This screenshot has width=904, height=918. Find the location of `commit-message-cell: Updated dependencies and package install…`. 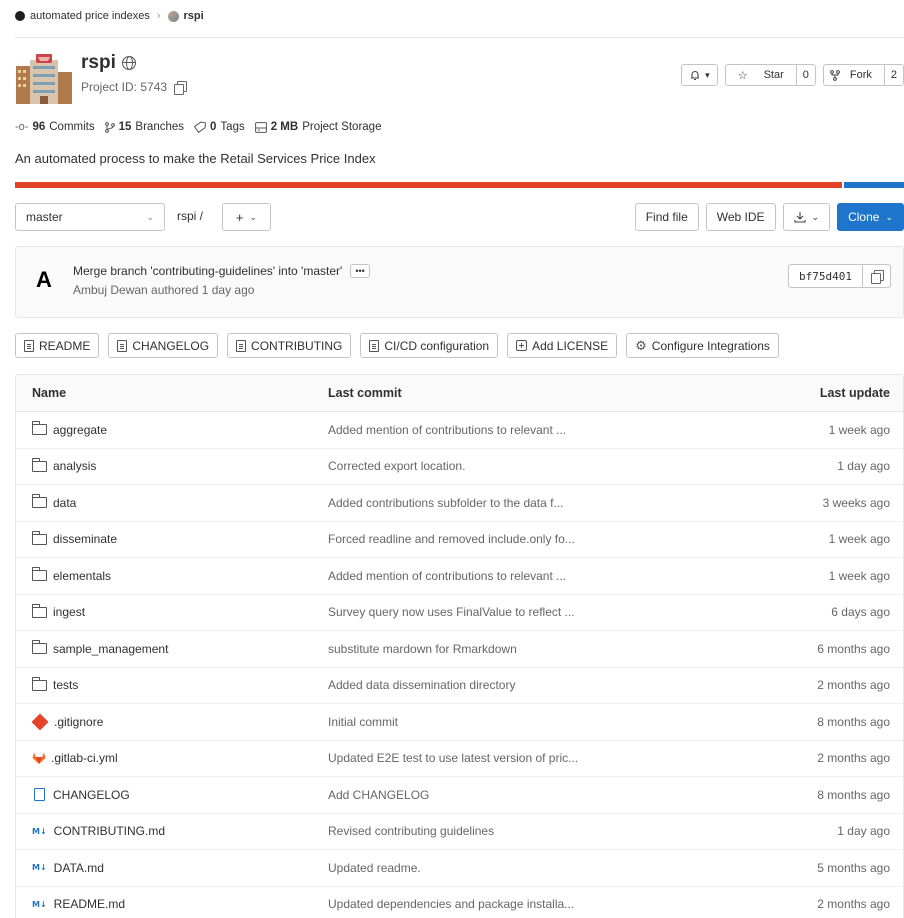

commit-message-cell: Updated dependencies and package install… is located at coordinates (512, 904).